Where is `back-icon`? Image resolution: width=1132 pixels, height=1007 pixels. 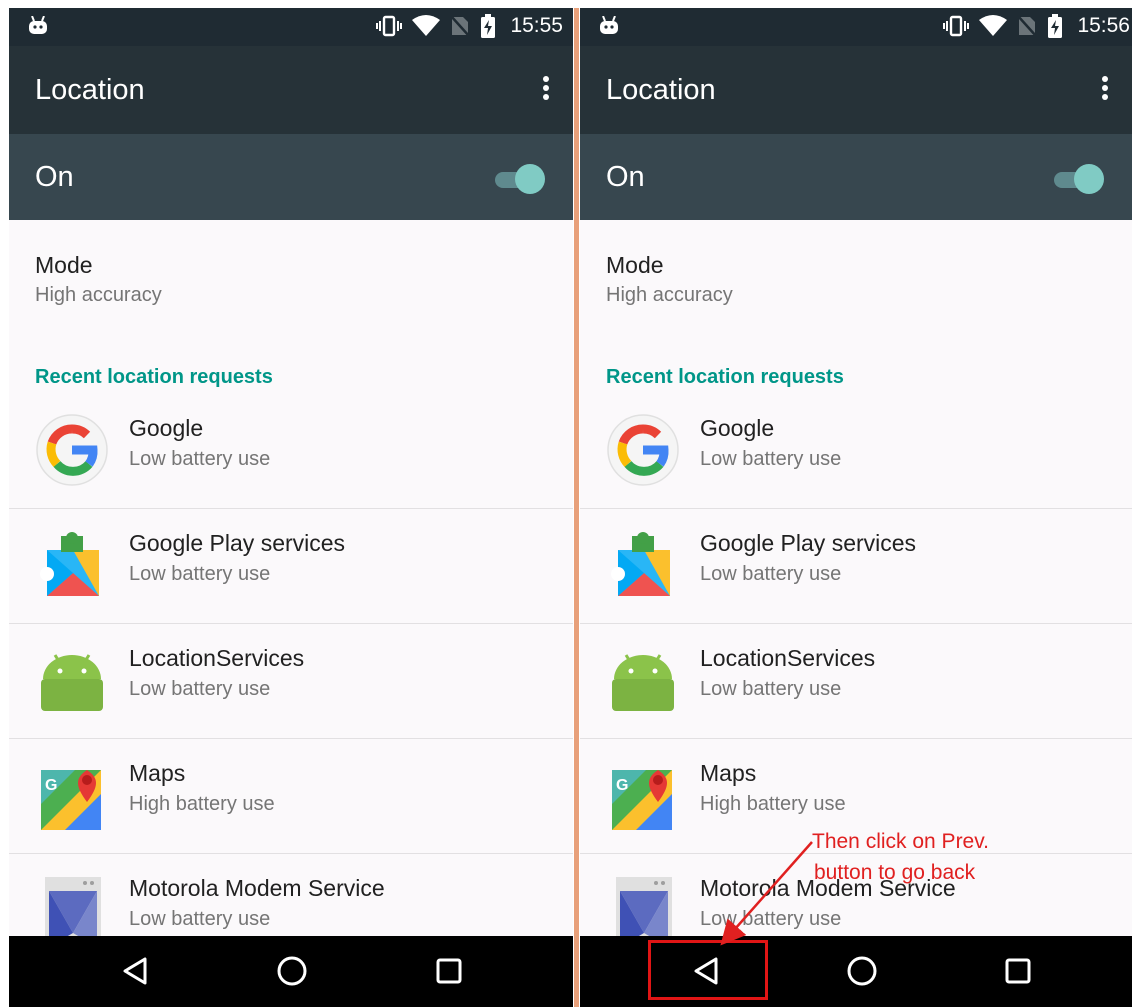
back-icon is located at coordinates (135, 971).